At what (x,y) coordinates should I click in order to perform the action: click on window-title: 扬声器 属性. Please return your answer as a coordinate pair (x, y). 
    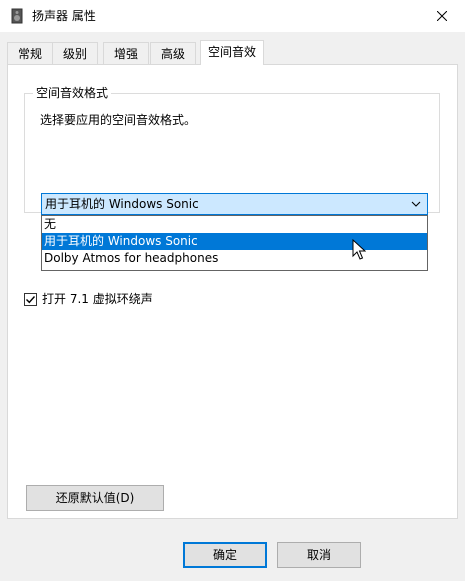
    Looking at the image, I should click on (64, 16).